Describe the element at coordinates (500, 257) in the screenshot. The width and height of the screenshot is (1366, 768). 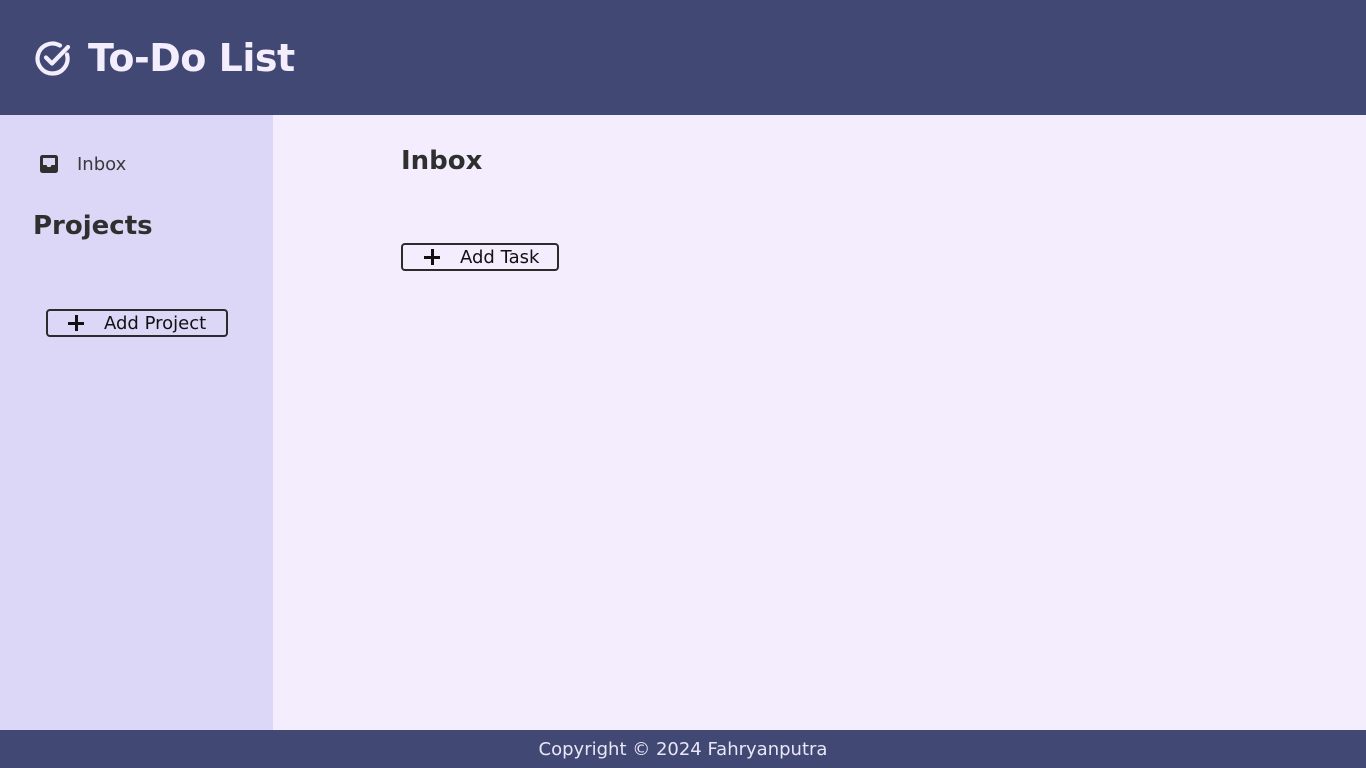
I see `add-task-label: Add Task` at that location.